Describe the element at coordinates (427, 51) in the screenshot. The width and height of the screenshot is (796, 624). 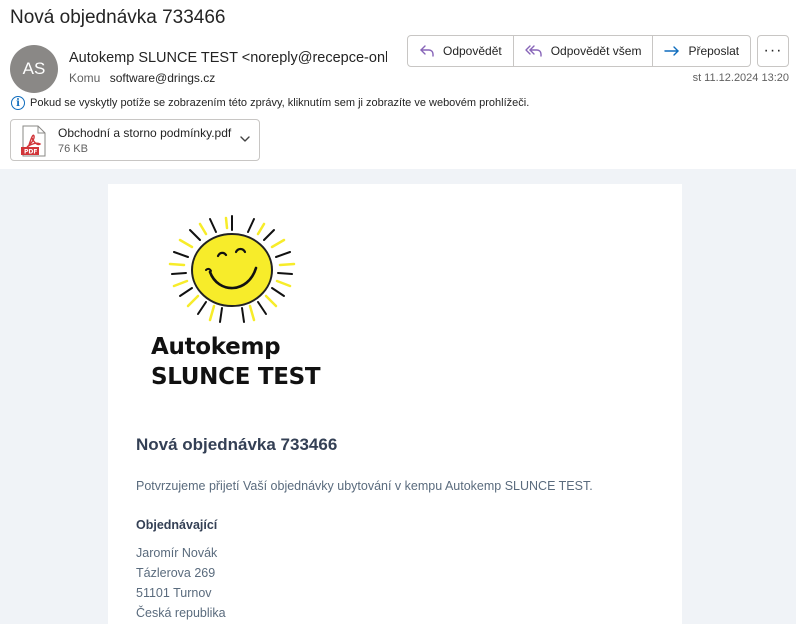
I see `reply-icon` at that location.